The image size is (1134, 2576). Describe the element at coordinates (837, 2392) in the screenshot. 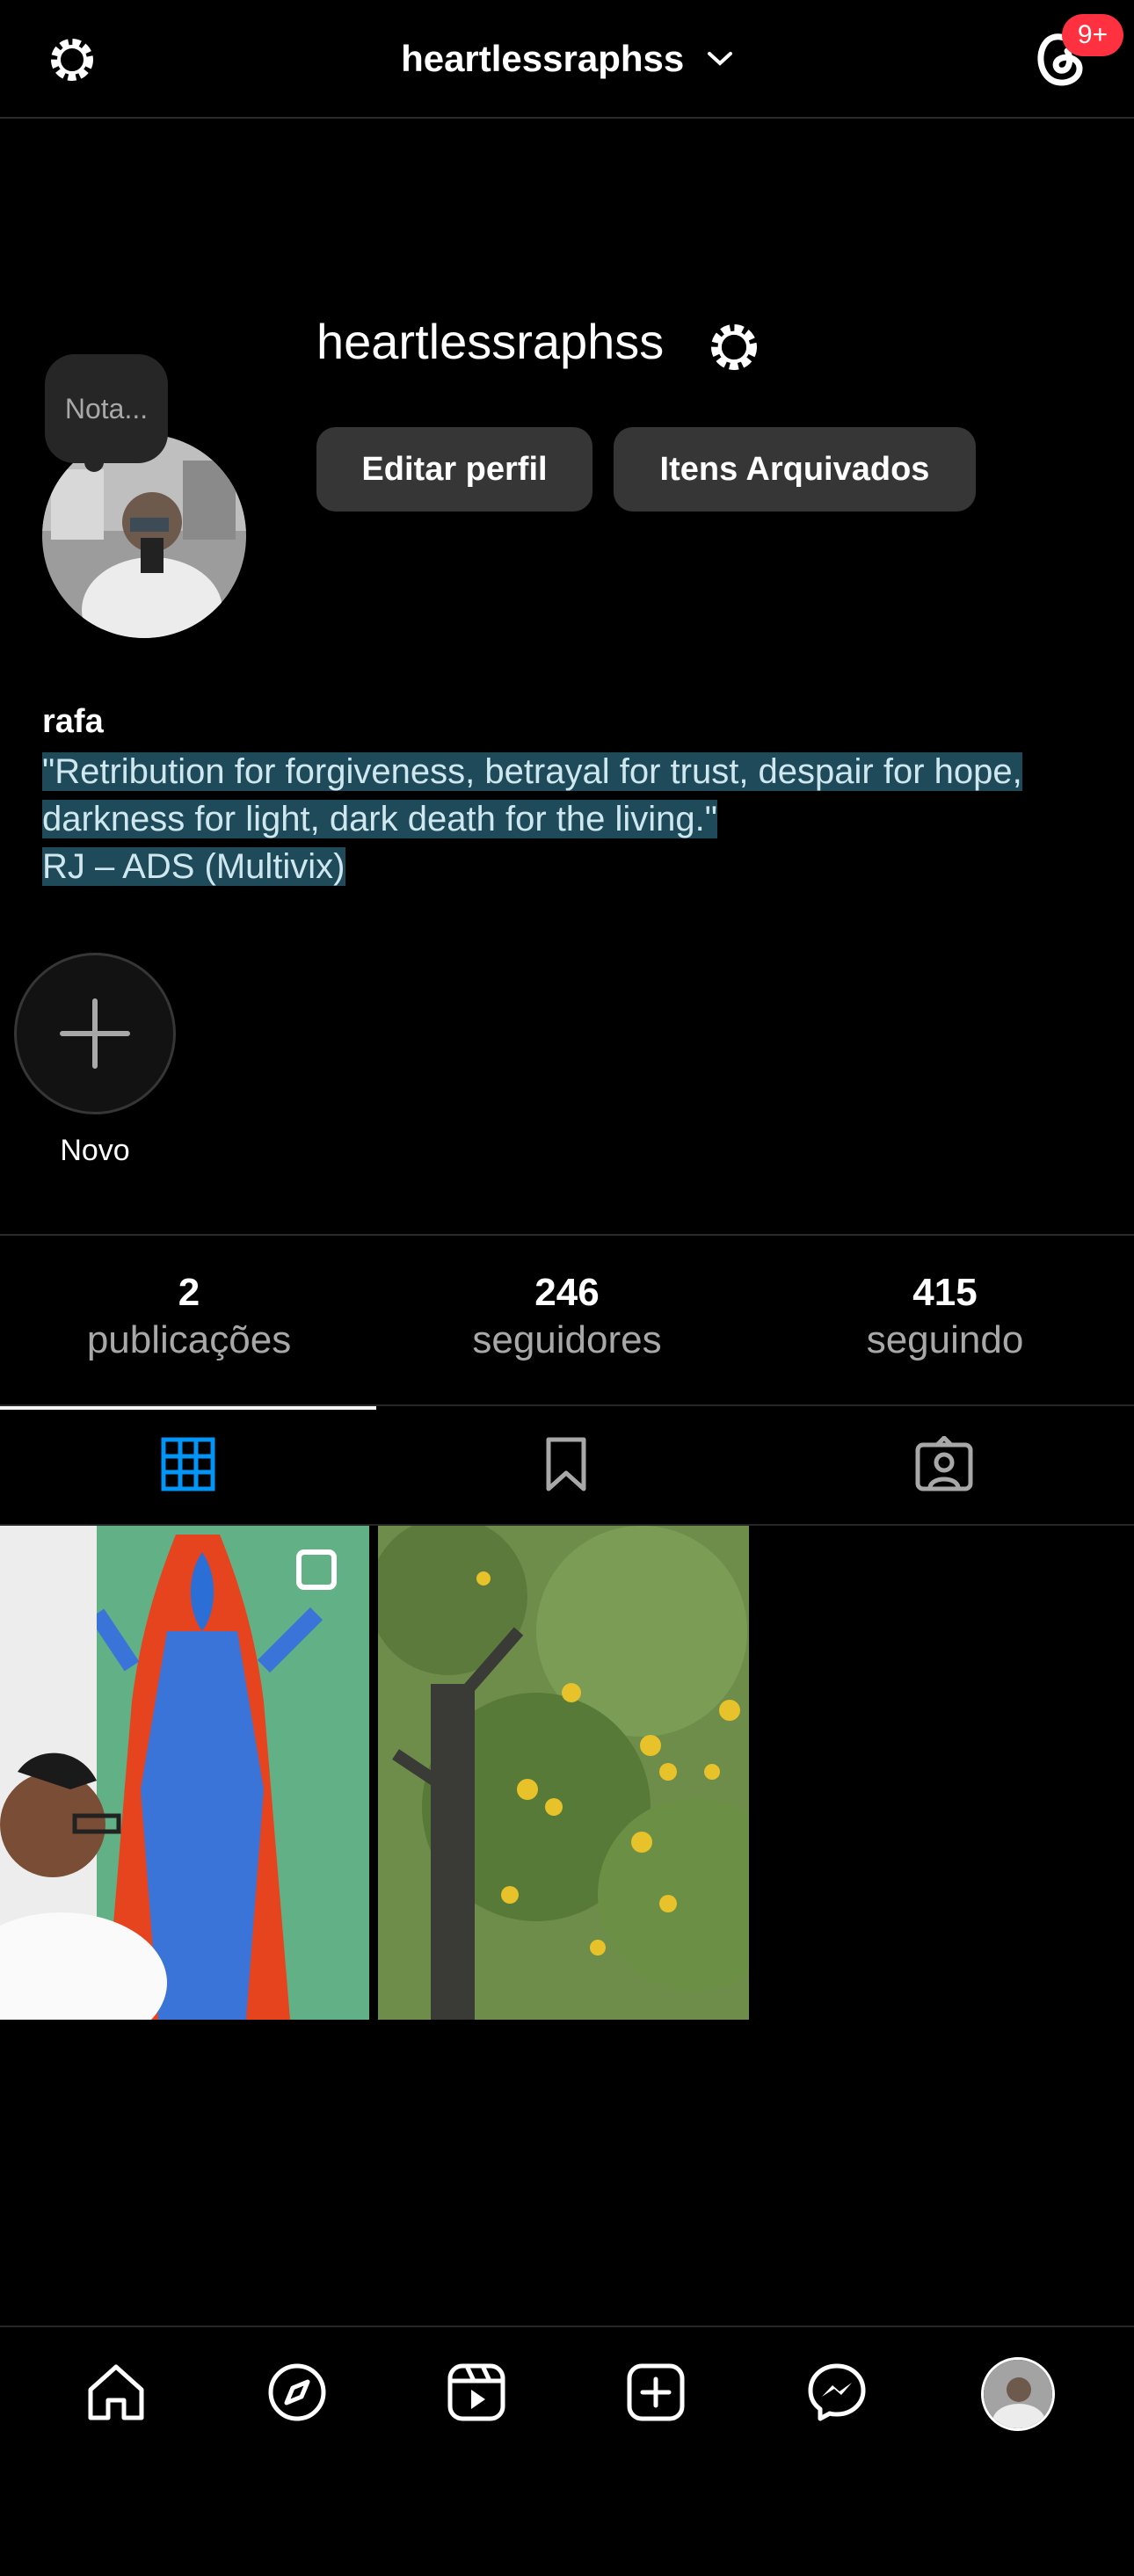

I see `messenger-icon` at that location.